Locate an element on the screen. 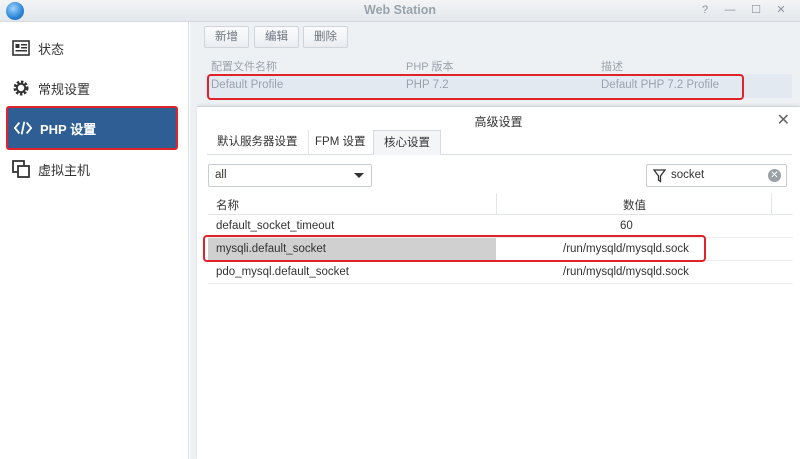  gear-icon is located at coordinates (21, 88).